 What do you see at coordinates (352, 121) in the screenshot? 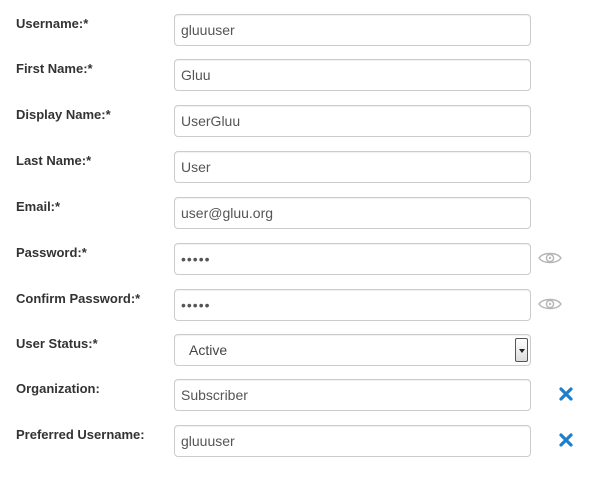
I see `display-name-input` at bounding box center [352, 121].